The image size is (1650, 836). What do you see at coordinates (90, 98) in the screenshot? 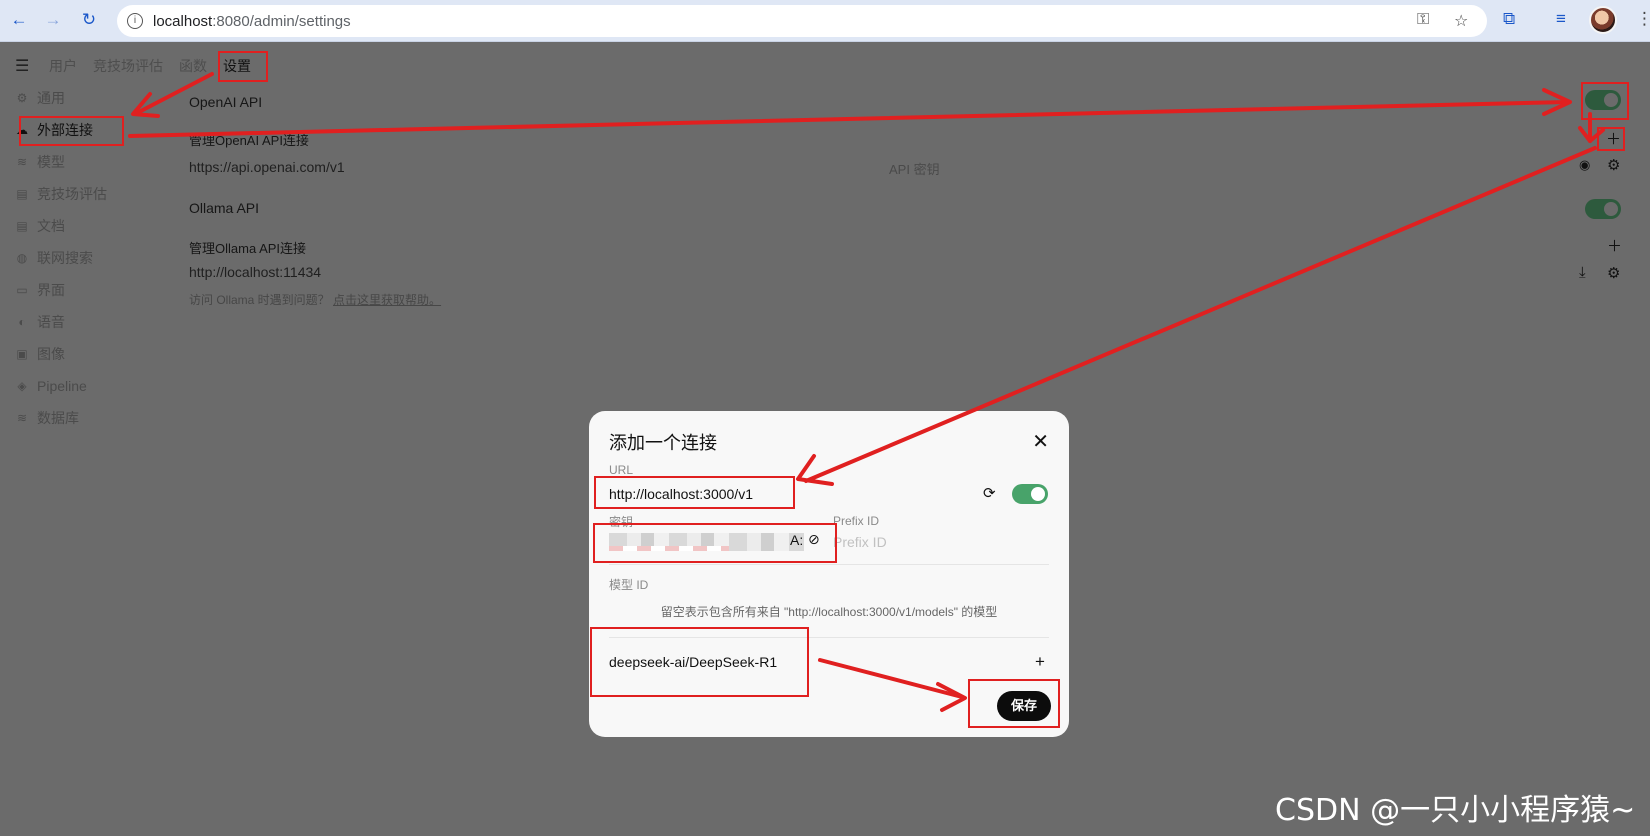
I see `sidebar-item-general: ⚙ 通用` at bounding box center [90, 98].